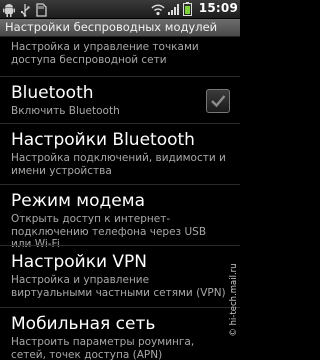  Describe the element at coordinates (120, 99) in the screenshot. I see `list-item-bluetooth-toggle: Bluetooth Включить Bluetooth` at that location.